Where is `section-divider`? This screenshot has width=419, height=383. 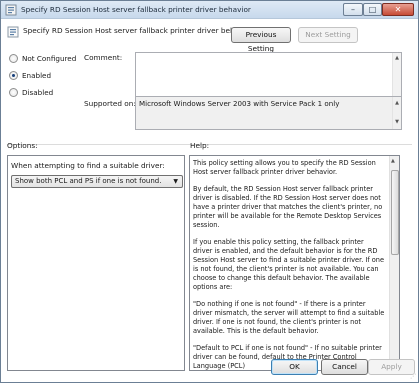 section-divider is located at coordinates (209, 144).